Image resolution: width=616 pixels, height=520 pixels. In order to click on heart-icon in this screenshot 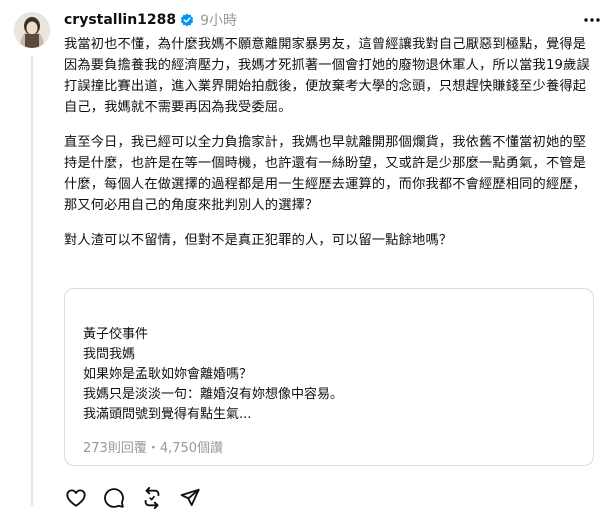, I will do `click(76, 498)`.